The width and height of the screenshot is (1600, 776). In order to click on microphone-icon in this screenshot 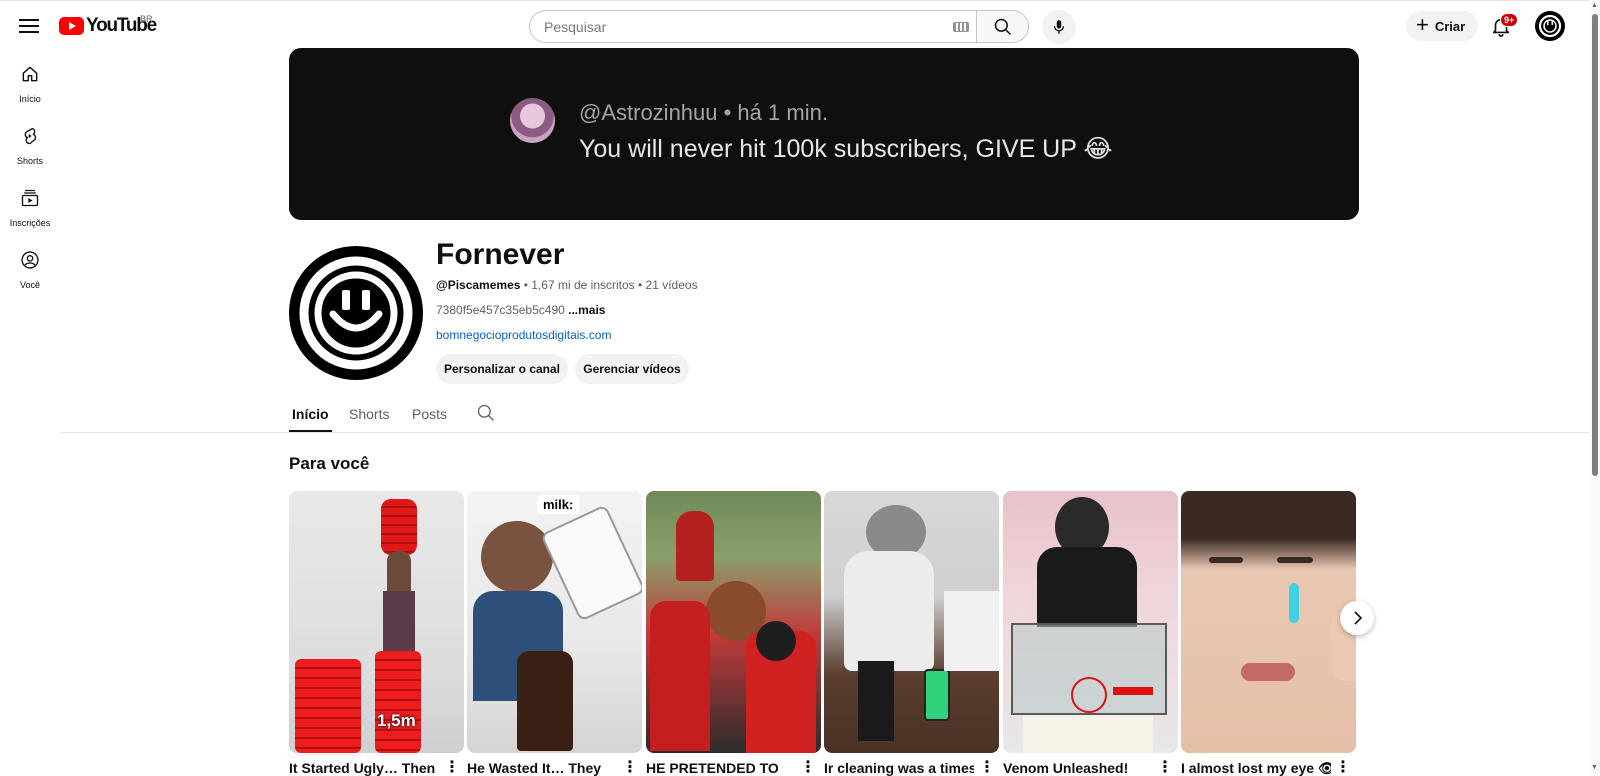, I will do `click(1059, 27)`.